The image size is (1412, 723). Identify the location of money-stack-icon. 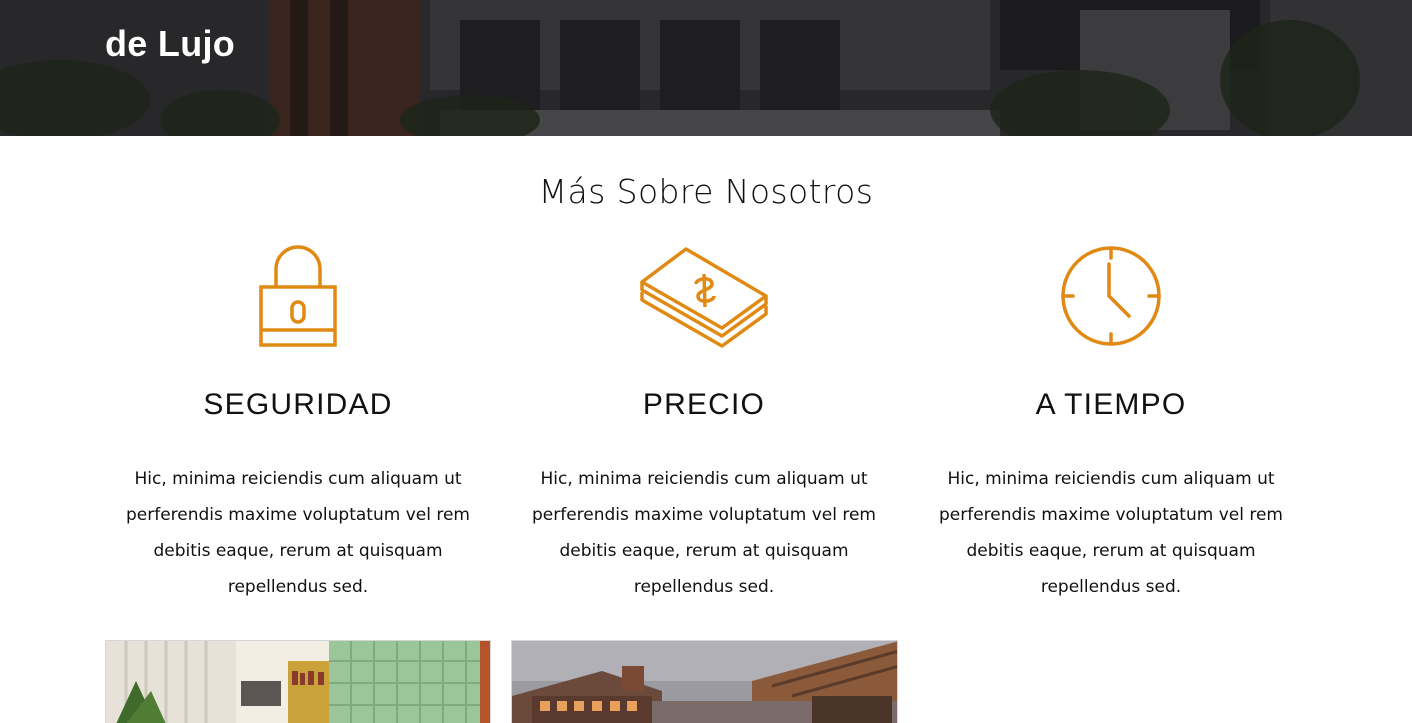
(704, 297).